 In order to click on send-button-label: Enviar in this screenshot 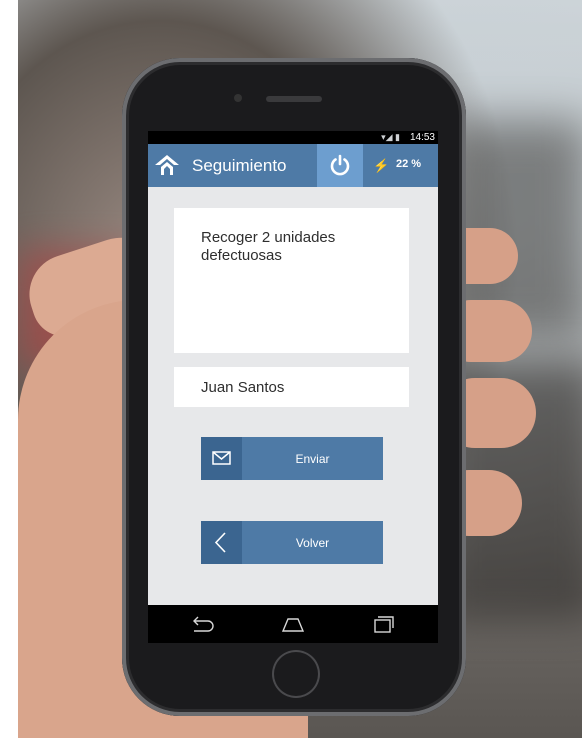, I will do `click(312, 459)`.